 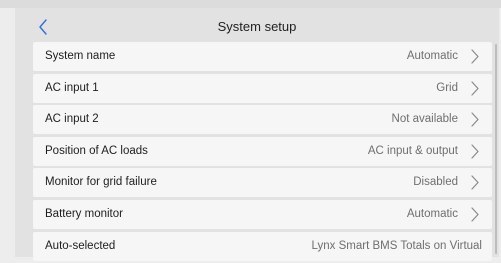 What do you see at coordinates (80, 245) in the screenshot?
I see `setting-label: Auto-selected` at bounding box center [80, 245].